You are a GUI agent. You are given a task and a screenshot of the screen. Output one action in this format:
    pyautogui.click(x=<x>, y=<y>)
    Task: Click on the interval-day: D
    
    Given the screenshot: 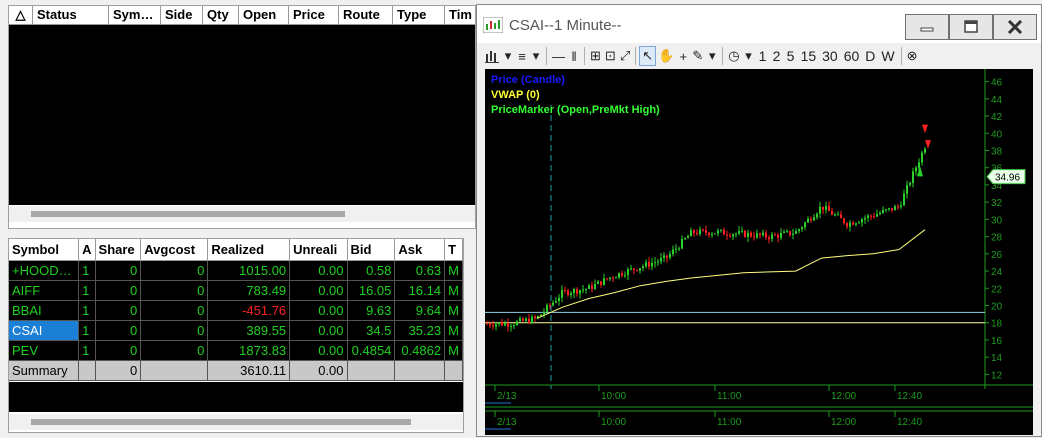 What is the action you would take?
    pyautogui.click(x=870, y=56)
    